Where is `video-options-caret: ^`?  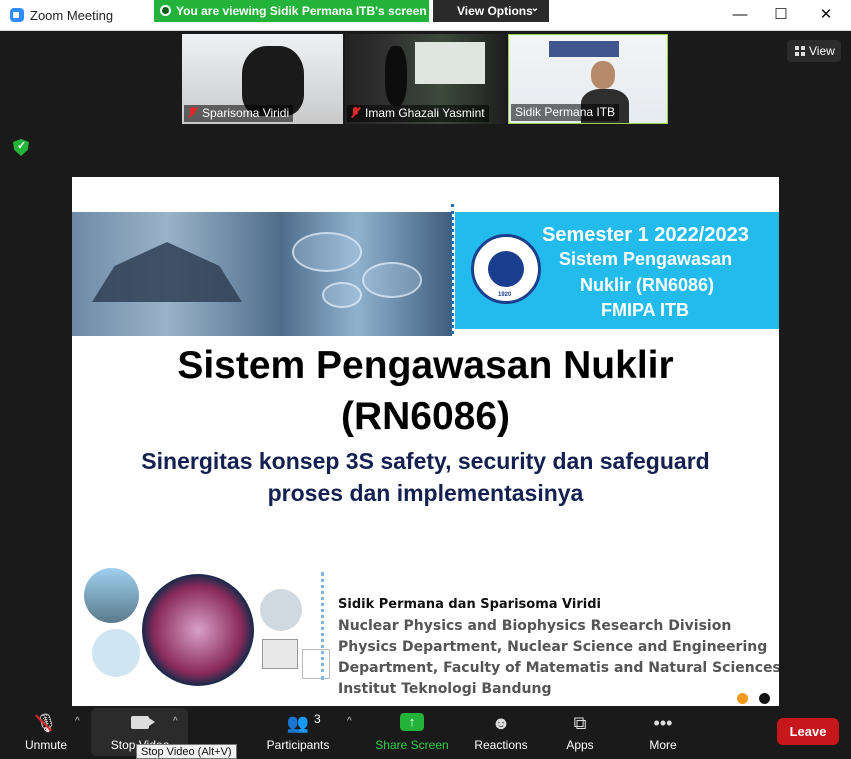 video-options-caret: ^ is located at coordinates (175, 721).